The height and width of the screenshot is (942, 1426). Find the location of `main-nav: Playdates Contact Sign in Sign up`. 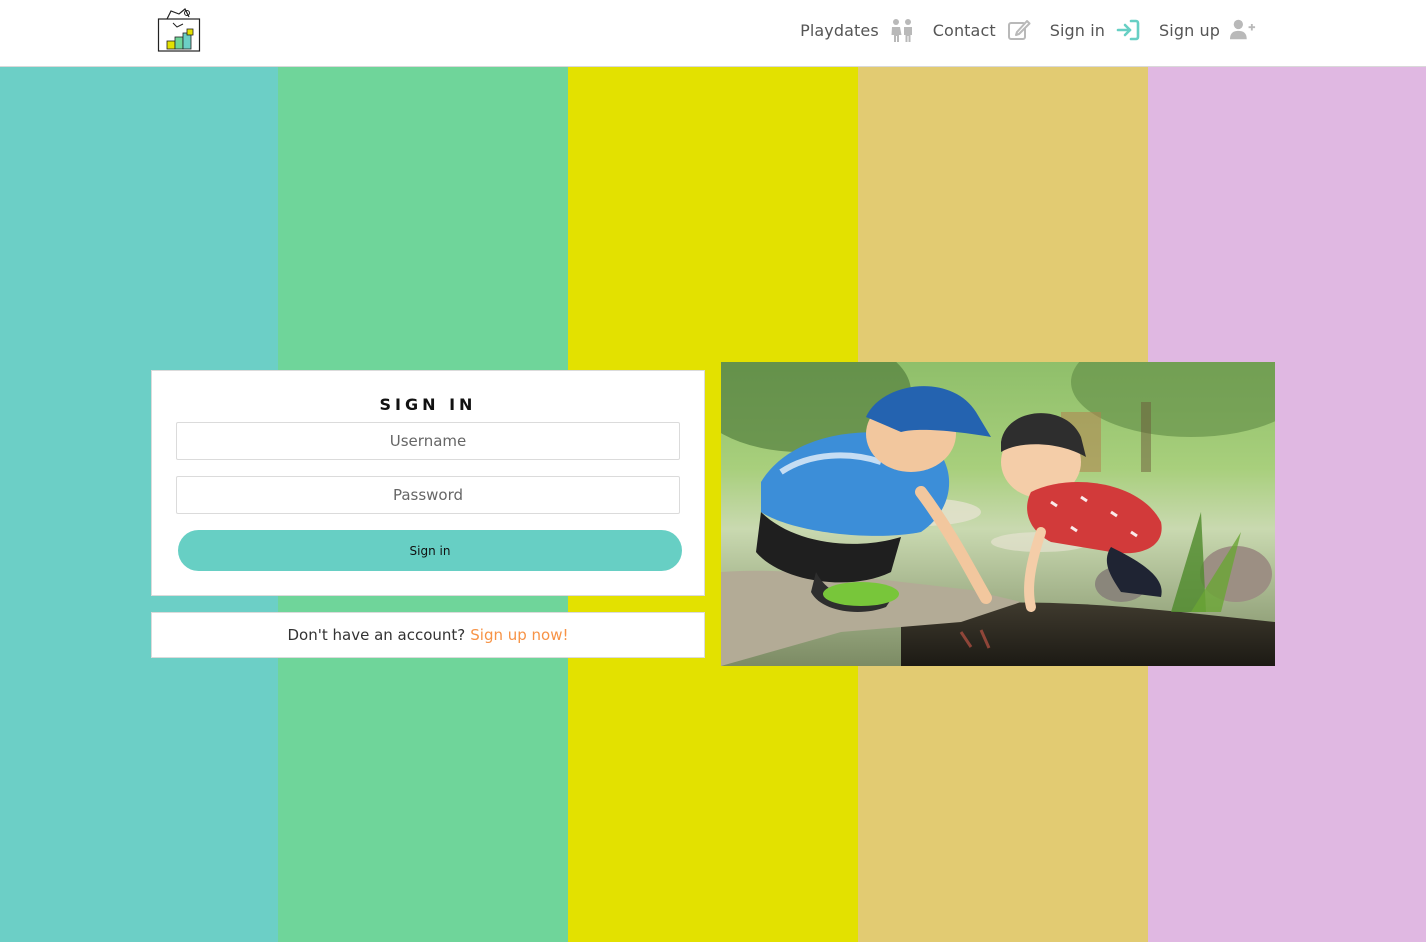

main-nav: Playdates Contact Sign in Sign up is located at coordinates (1019, 30).